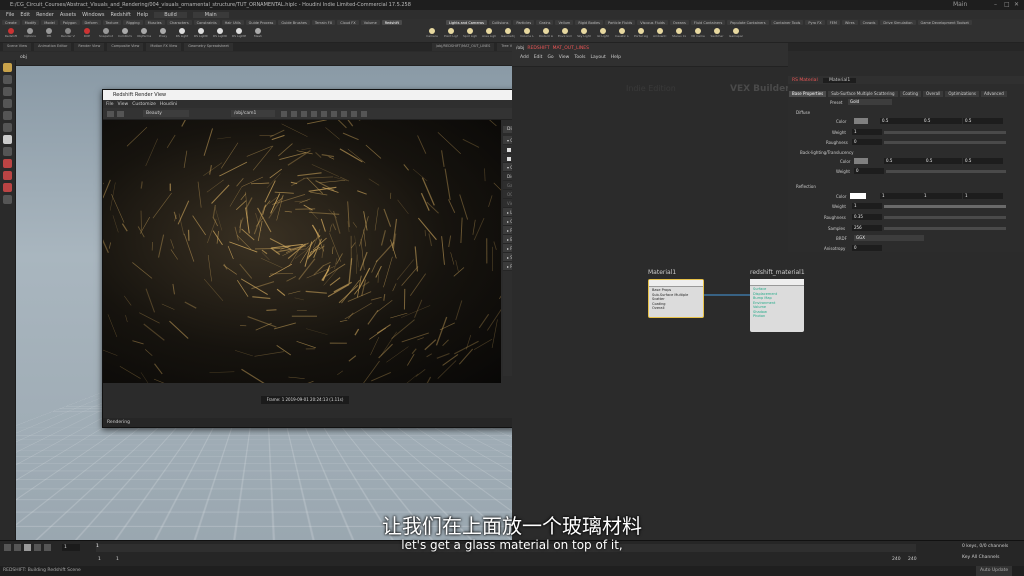 The width and height of the screenshot is (1024, 576). I want to click on shelf-tool: Render View, so click(68, 33).